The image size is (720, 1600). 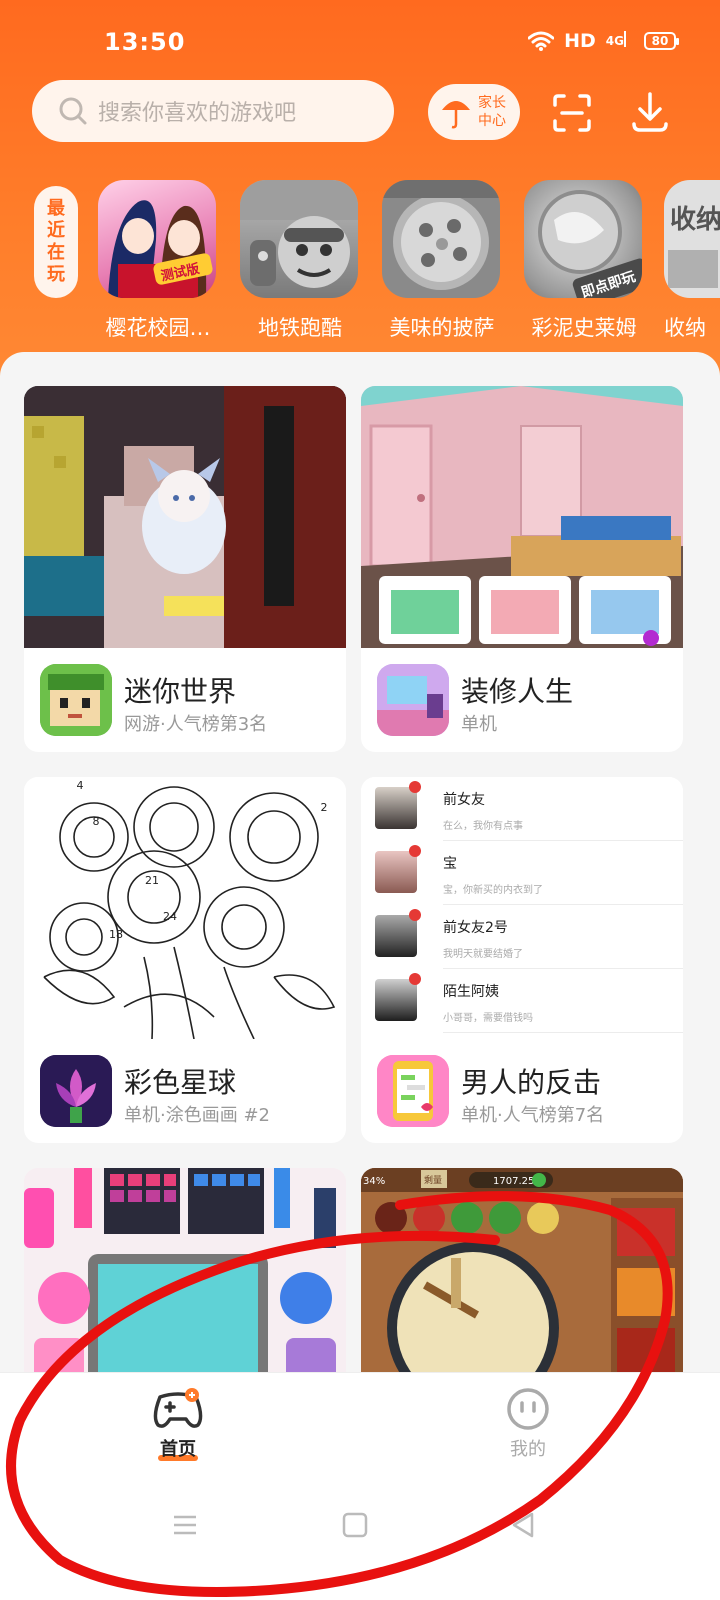 What do you see at coordinates (541, 41) in the screenshot?
I see `wifi-icon` at bounding box center [541, 41].